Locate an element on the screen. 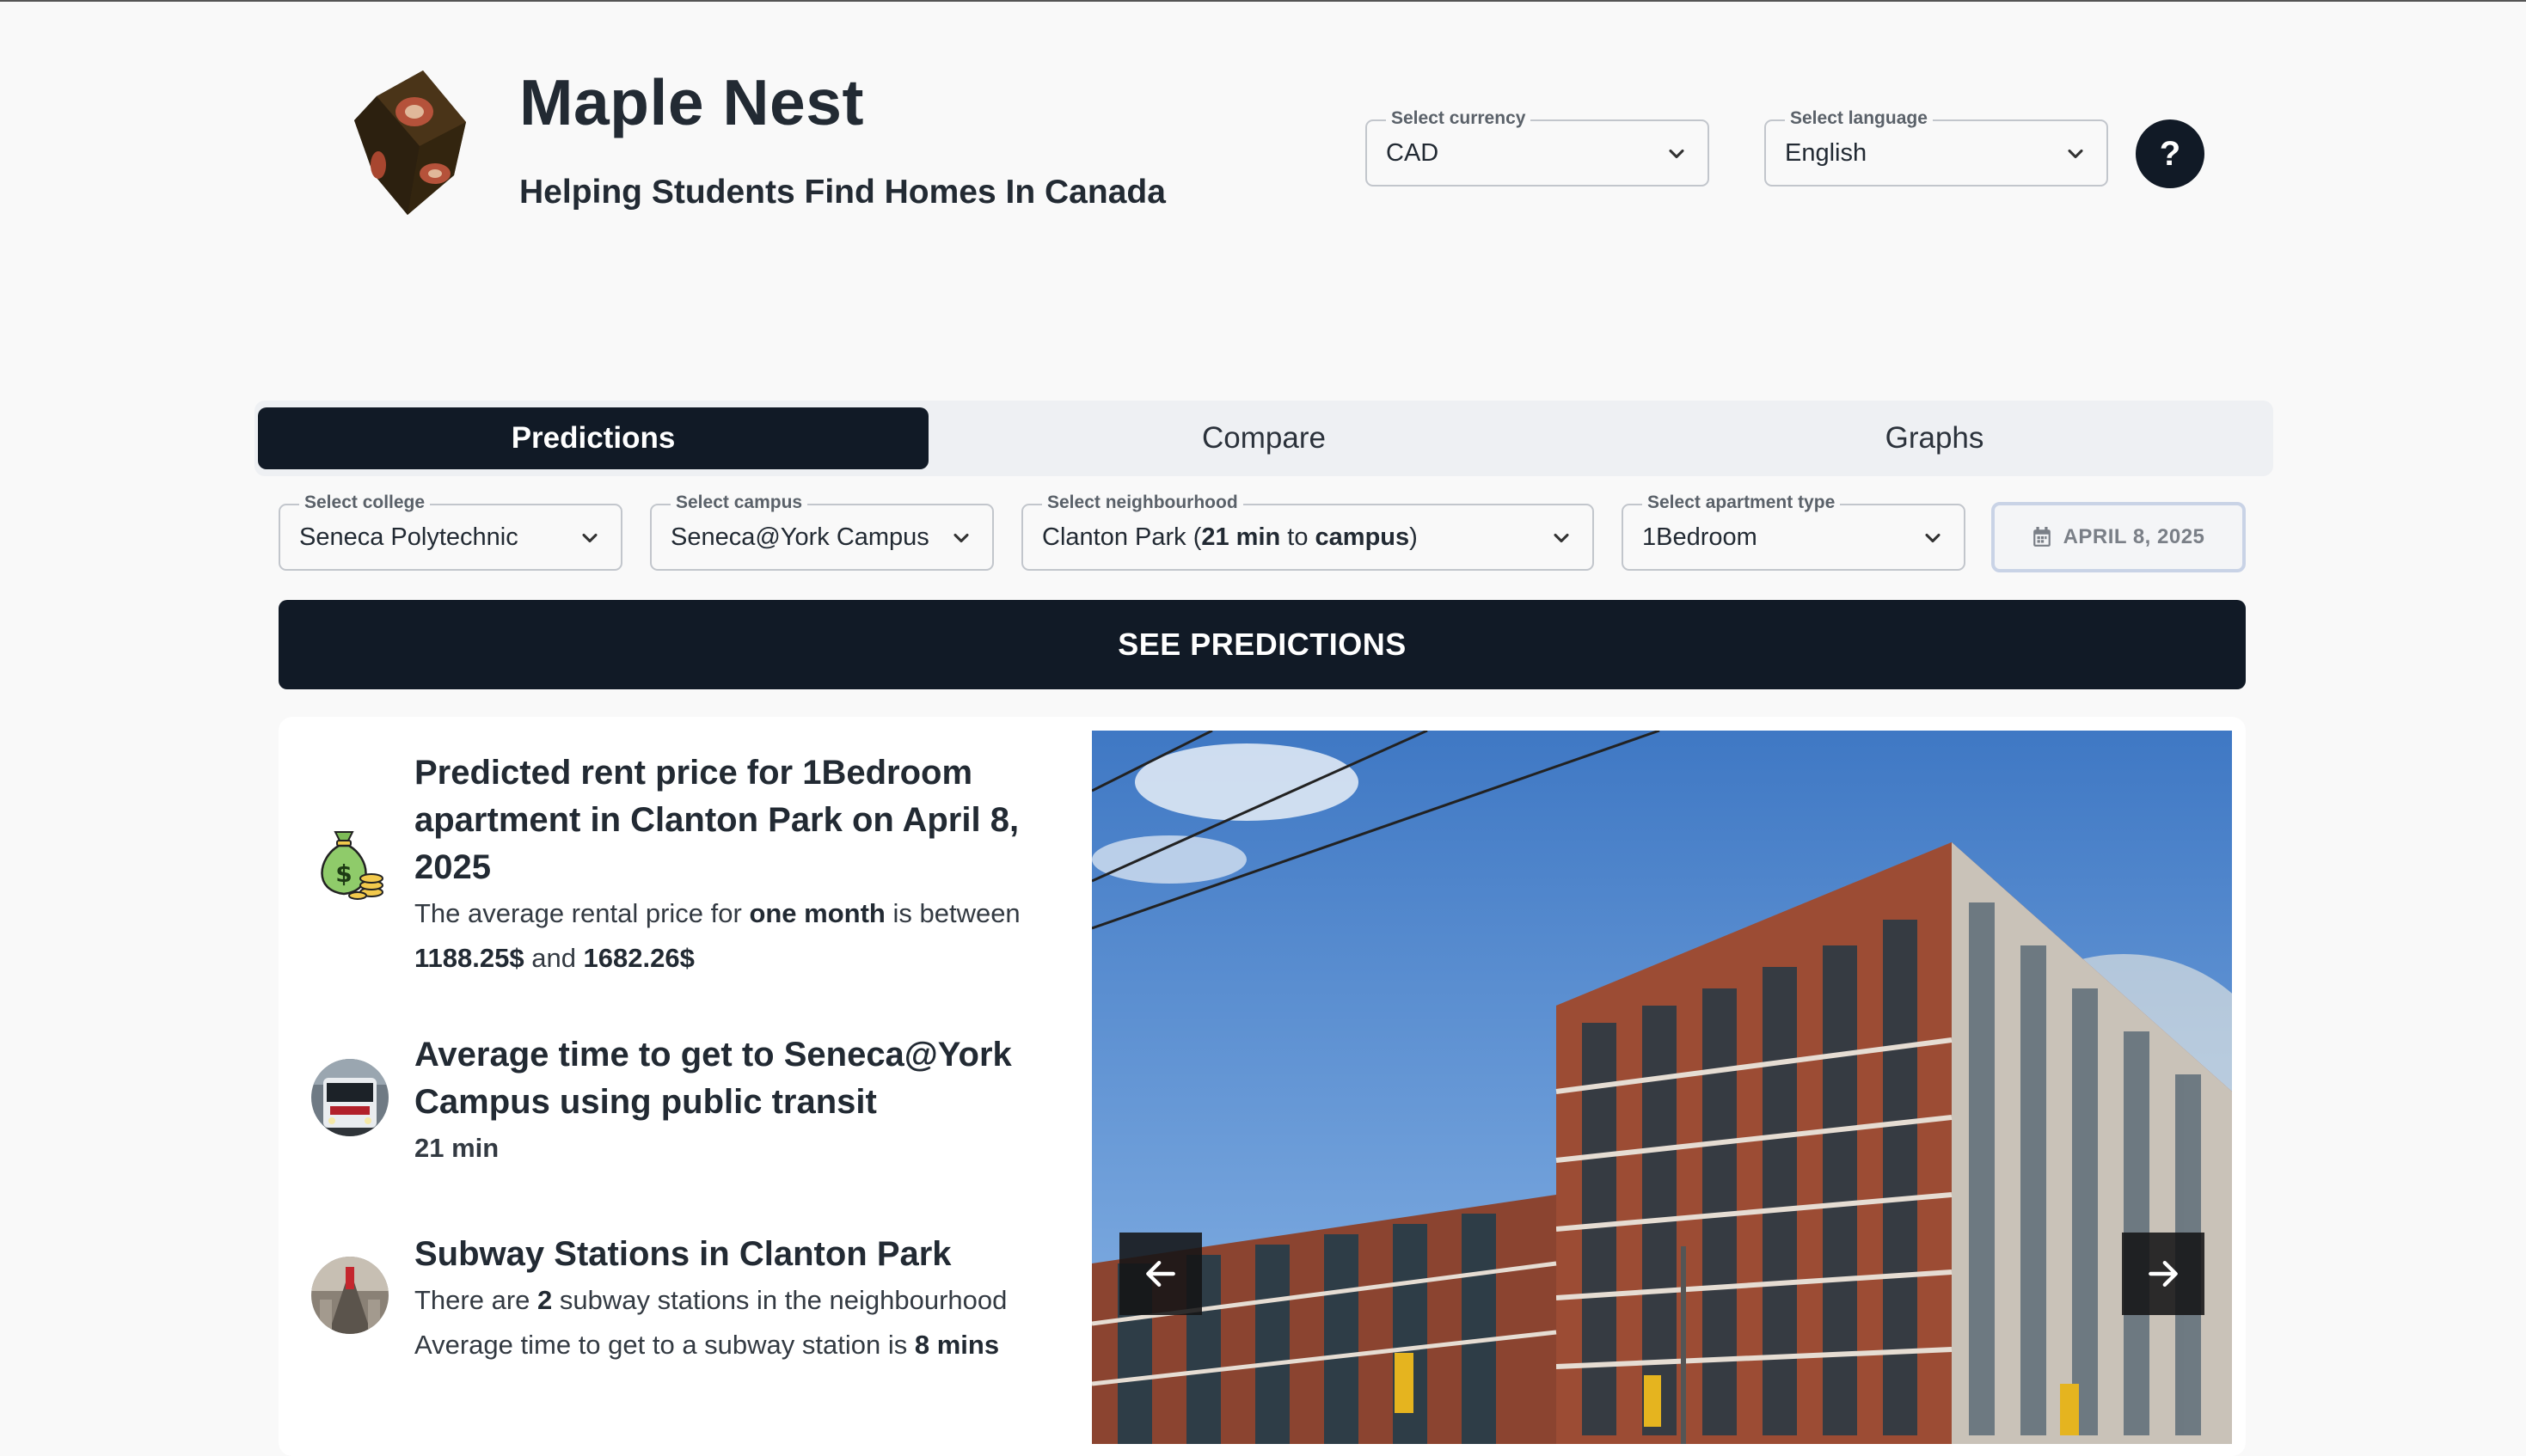 Image resolution: width=2526 pixels, height=1456 pixels. transit-time-value: 21 min is located at coordinates (457, 1148).